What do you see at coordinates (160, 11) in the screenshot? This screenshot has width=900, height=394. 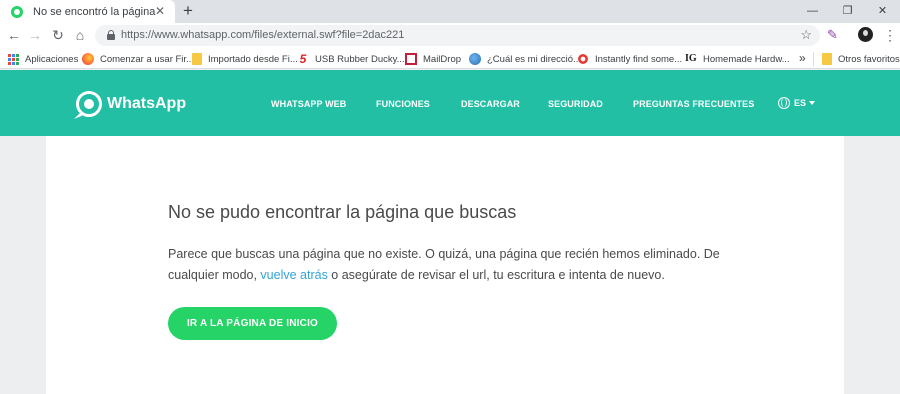 I see `tab-close-icon: ✕` at bounding box center [160, 11].